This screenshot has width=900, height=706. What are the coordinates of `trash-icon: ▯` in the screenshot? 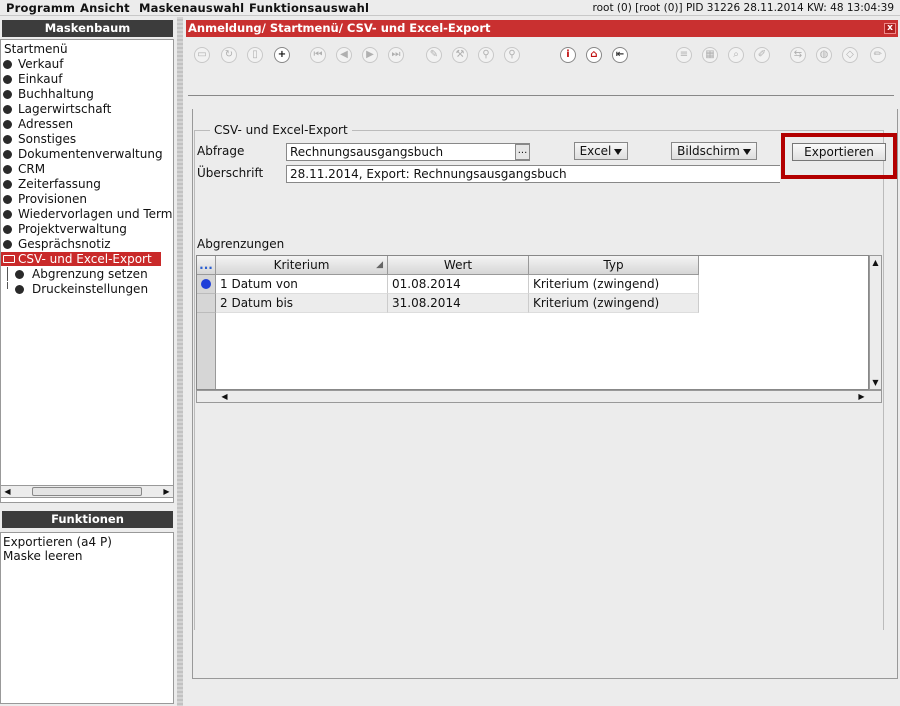 It's located at (255, 55).